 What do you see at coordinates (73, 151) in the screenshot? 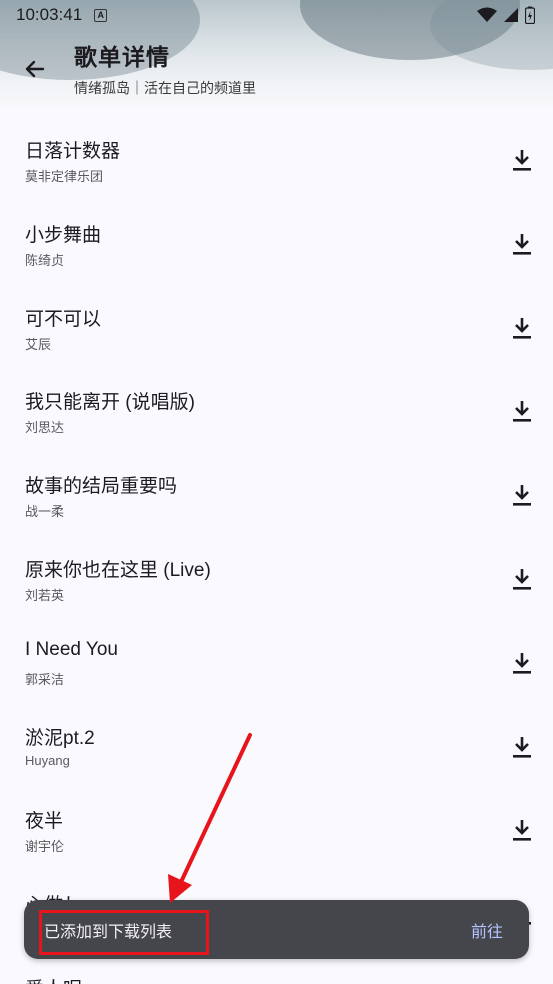
I see `song-title: 日落计数器` at bounding box center [73, 151].